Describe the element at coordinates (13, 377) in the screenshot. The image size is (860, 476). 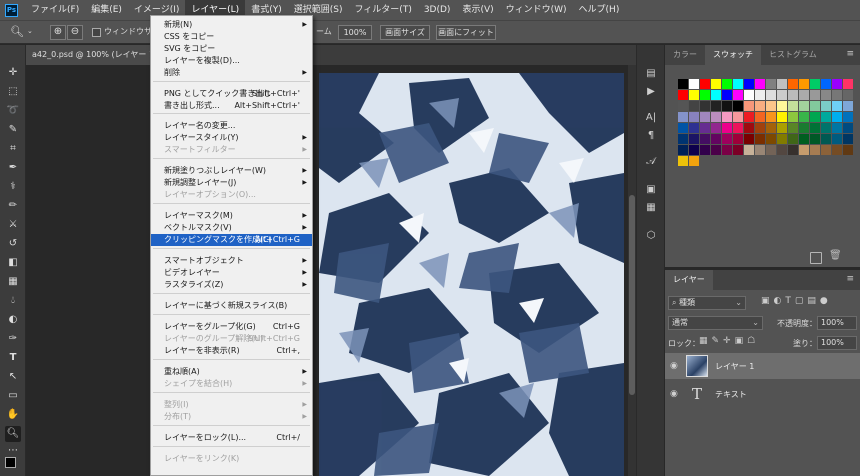
I see `path-select-tool-icon: ↖` at that location.